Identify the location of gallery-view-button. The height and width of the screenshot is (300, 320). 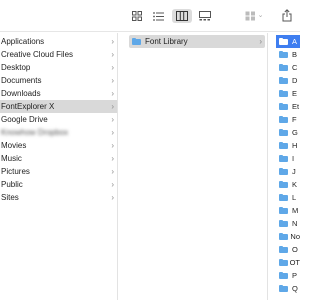
(205, 16).